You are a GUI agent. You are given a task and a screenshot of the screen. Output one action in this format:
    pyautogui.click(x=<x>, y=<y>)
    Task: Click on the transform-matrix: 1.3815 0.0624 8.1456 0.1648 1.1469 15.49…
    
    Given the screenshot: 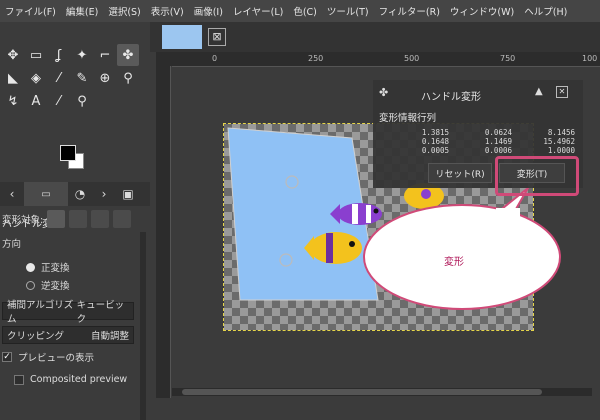 What is the action you would take?
    pyautogui.click(x=481, y=141)
    